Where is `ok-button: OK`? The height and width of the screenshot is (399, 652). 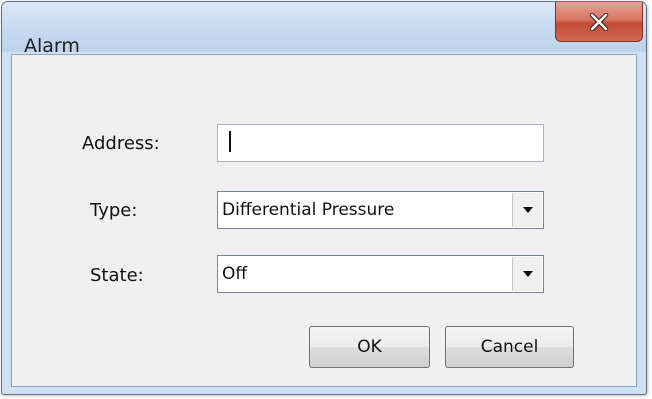 ok-button: OK is located at coordinates (369, 347).